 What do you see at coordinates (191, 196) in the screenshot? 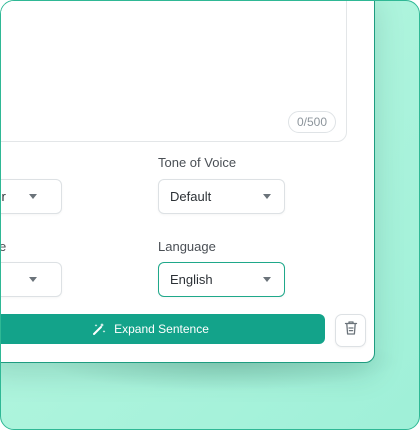
I see `tone-of-voice-value: Default` at bounding box center [191, 196].